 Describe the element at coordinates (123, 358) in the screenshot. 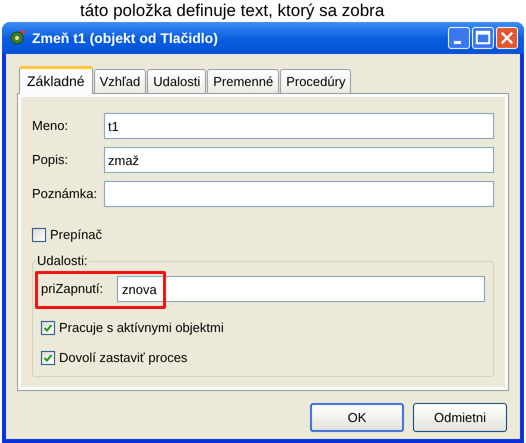

I see `checkbox-label: Dovolí zastaviť proces` at that location.